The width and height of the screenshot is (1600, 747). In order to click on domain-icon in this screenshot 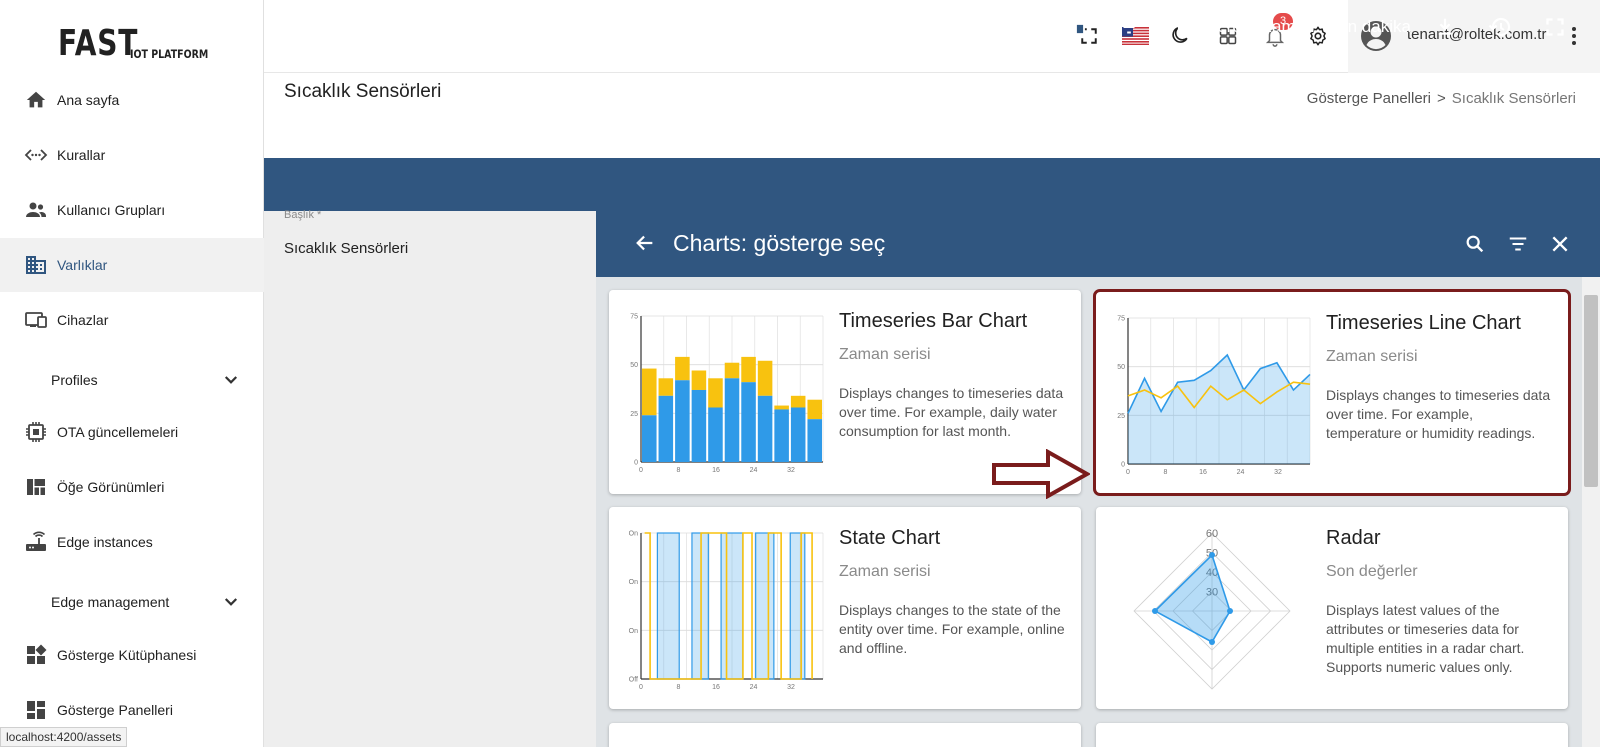, I will do `click(36, 265)`.